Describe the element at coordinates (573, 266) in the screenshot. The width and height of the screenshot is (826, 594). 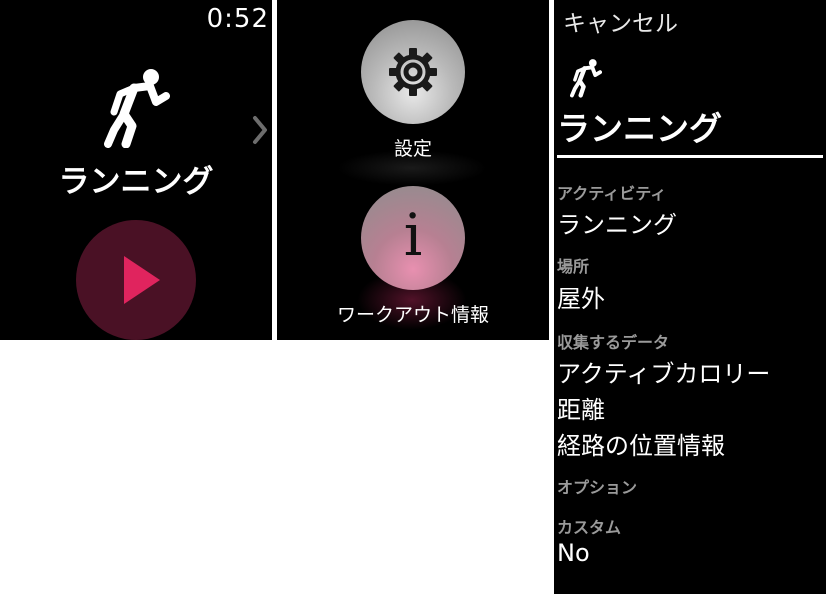
I see `section-label-location: 場所` at that location.